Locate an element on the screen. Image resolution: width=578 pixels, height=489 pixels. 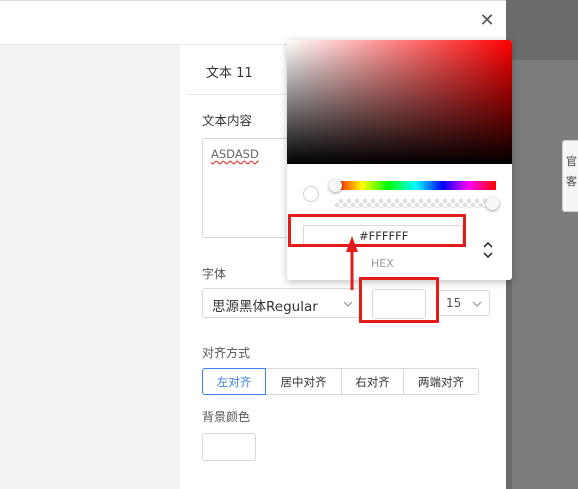
bg-color-label: 背景颜色 is located at coordinates (226, 417).